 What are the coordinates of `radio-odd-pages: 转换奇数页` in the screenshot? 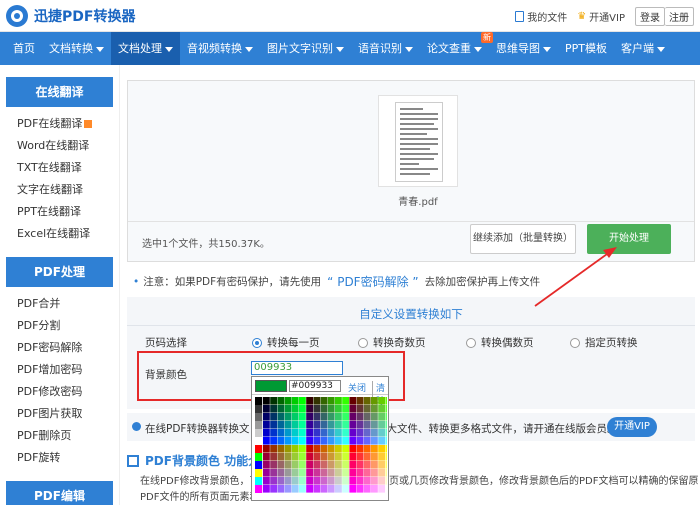 It's located at (392, 342).